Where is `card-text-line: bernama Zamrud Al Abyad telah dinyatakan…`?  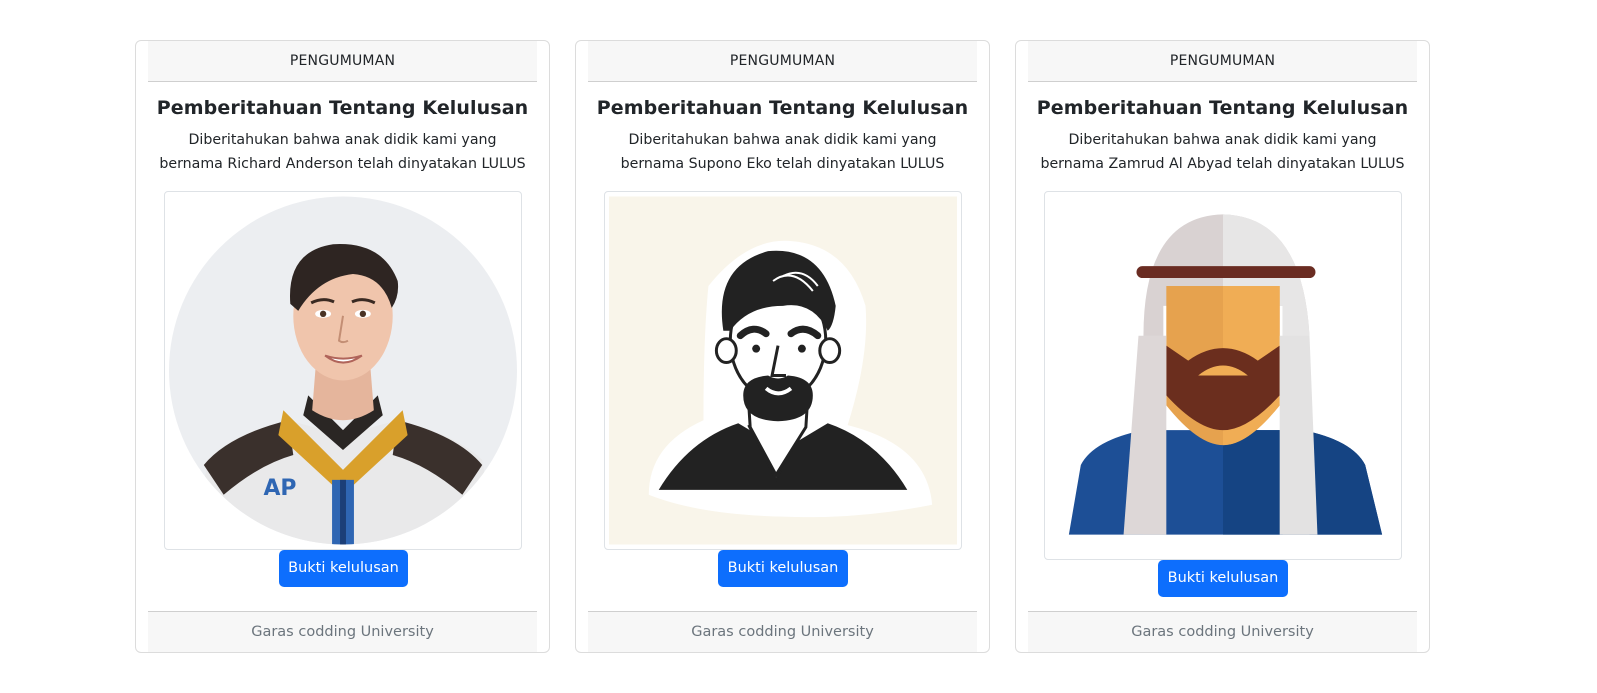 card-text-line: bernama Zamrud Al Abyad telah dinyatakan… is located at coordinates (1222, 163).